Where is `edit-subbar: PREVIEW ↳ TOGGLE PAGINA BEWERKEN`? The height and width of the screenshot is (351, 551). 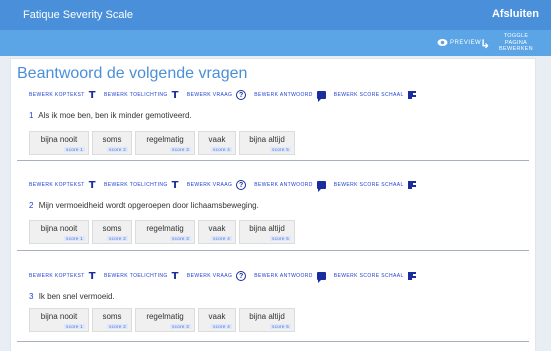
edit-subbar: PREVIEW ↳ TOGGLE PAGINA BEWERKEN is located at coordinates (275, 43).